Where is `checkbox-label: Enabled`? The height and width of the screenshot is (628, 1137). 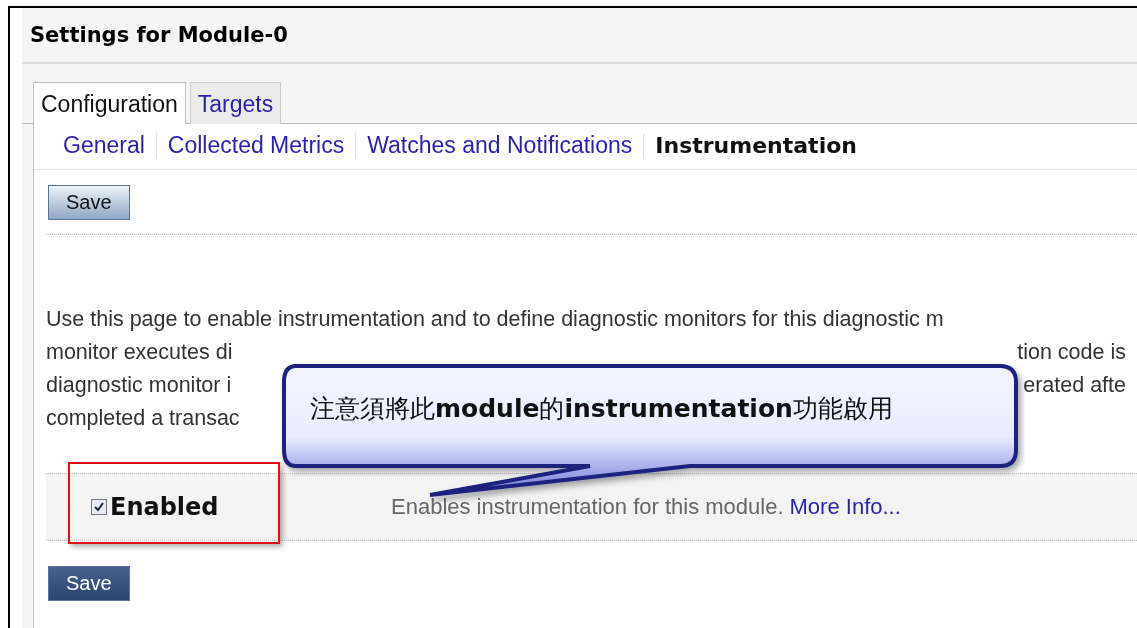
checkbox-label: Enabled is located at coordinates (164, 507).